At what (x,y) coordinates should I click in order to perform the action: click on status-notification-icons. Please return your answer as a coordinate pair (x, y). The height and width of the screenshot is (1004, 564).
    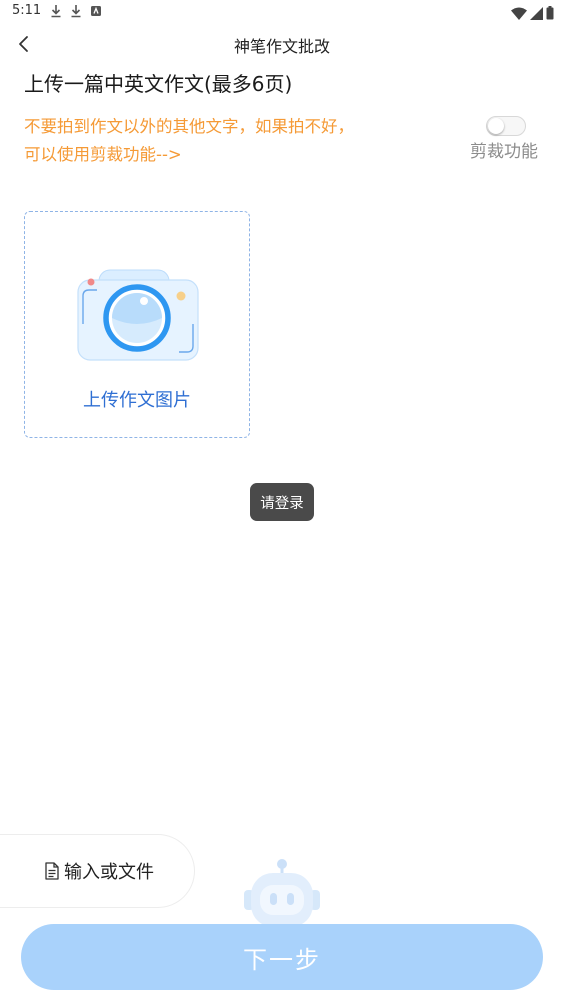
    Looking at the image, I should click on (76, 12).